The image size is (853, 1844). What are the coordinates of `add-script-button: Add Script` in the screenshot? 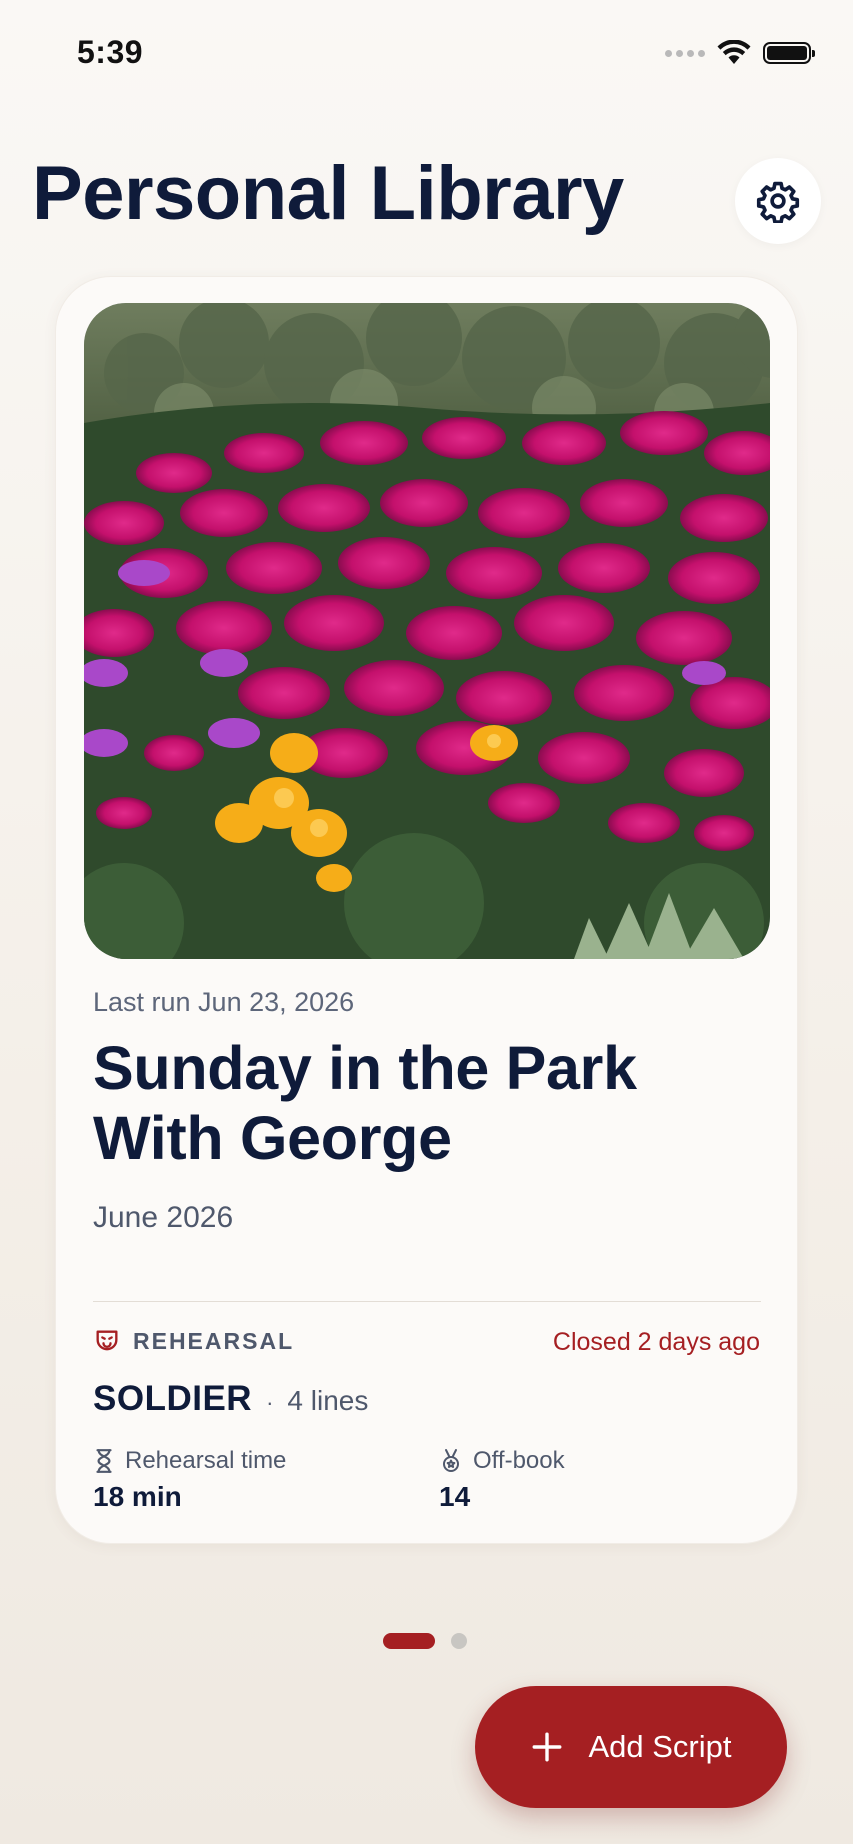 It's located at (631, 1747).